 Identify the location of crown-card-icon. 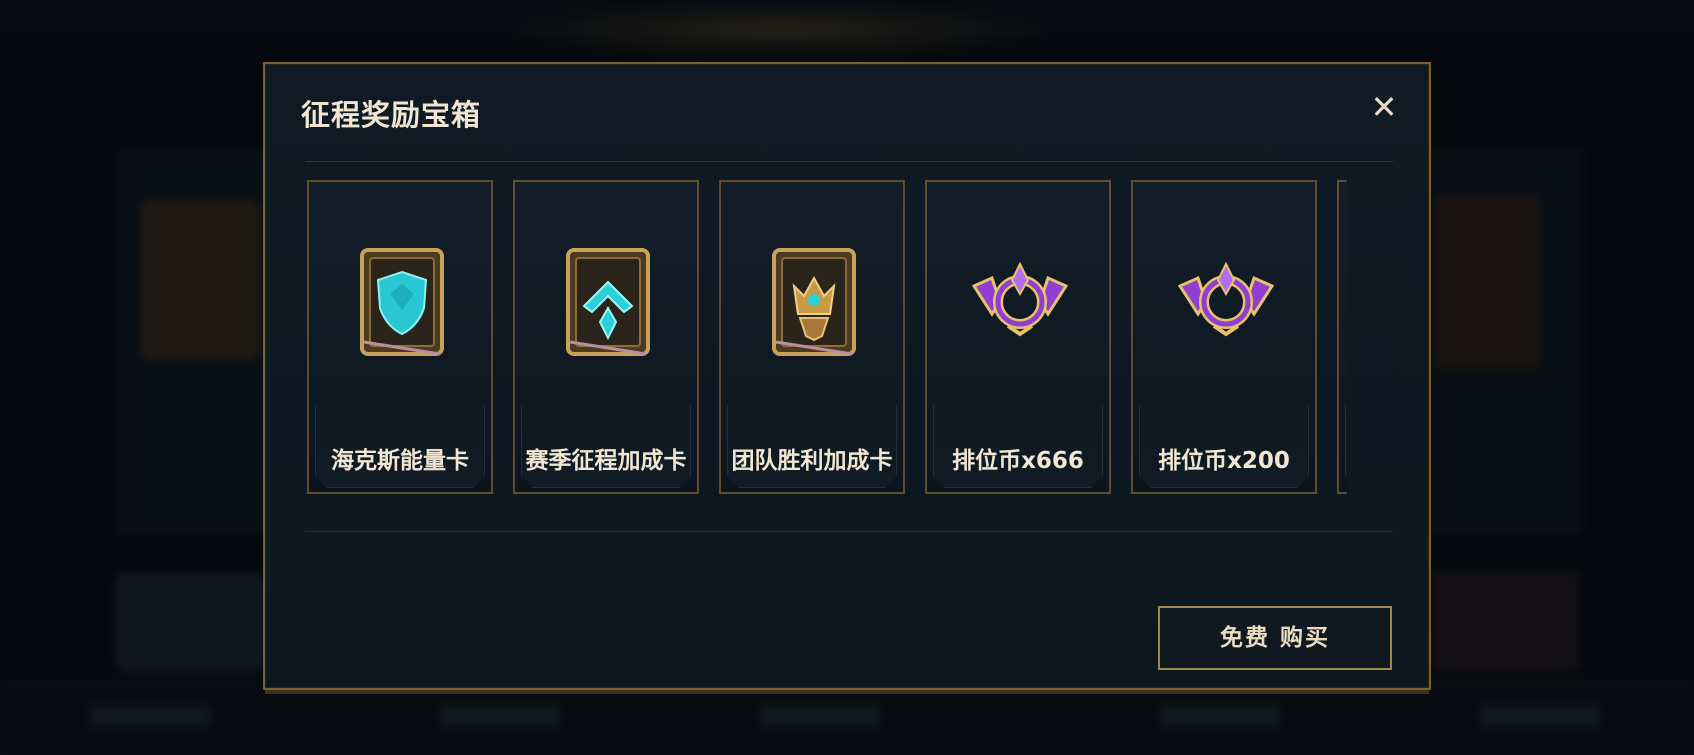
(814, 302).